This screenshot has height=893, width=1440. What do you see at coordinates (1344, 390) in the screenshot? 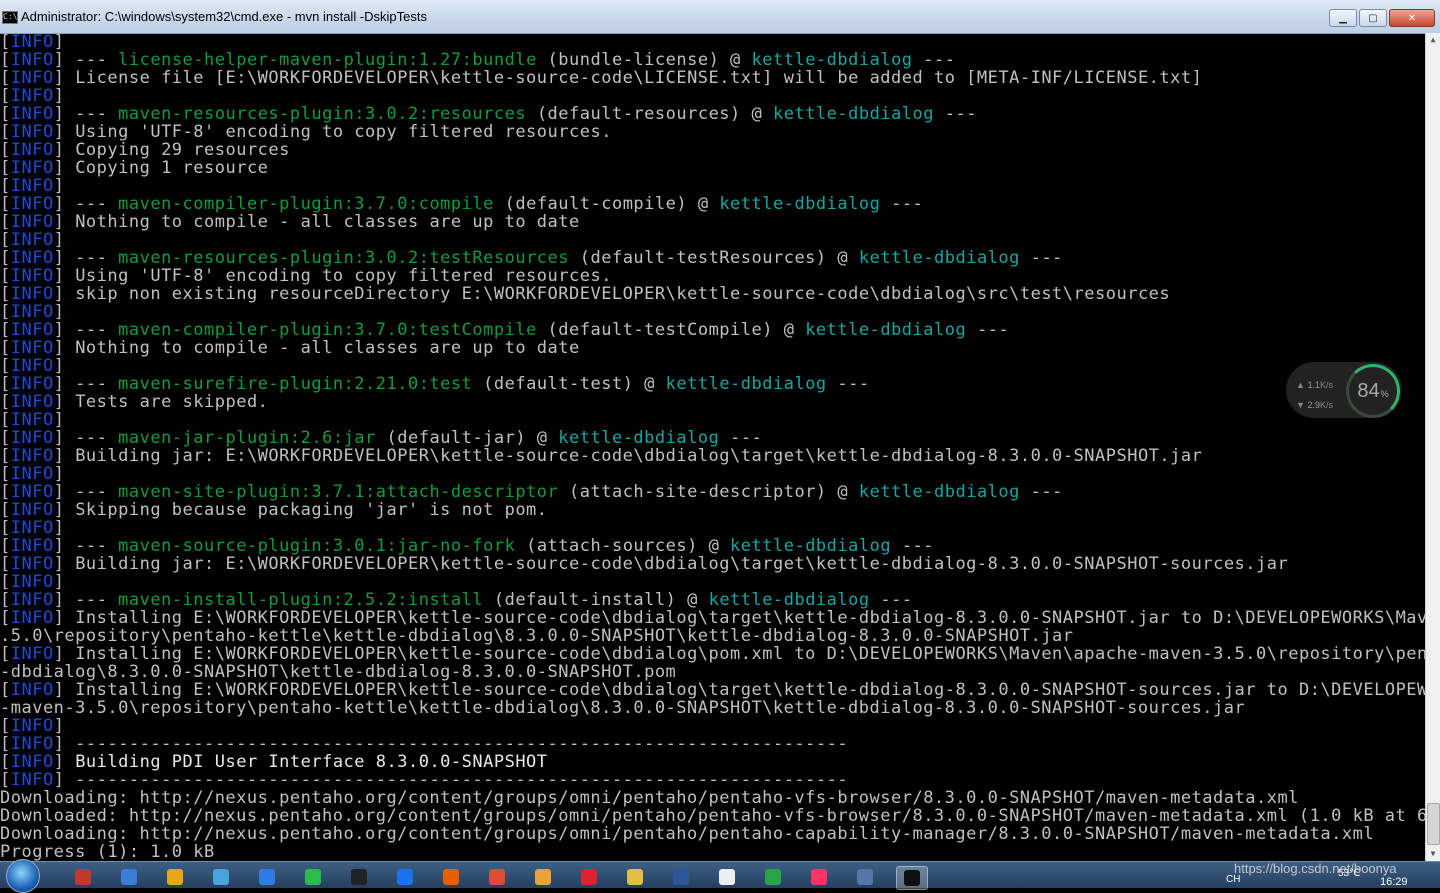
I see `network-monitor-widget: ▲ 1.1K/s ▼ 2.9K/s 84%` at bounding box center [1344, 390].